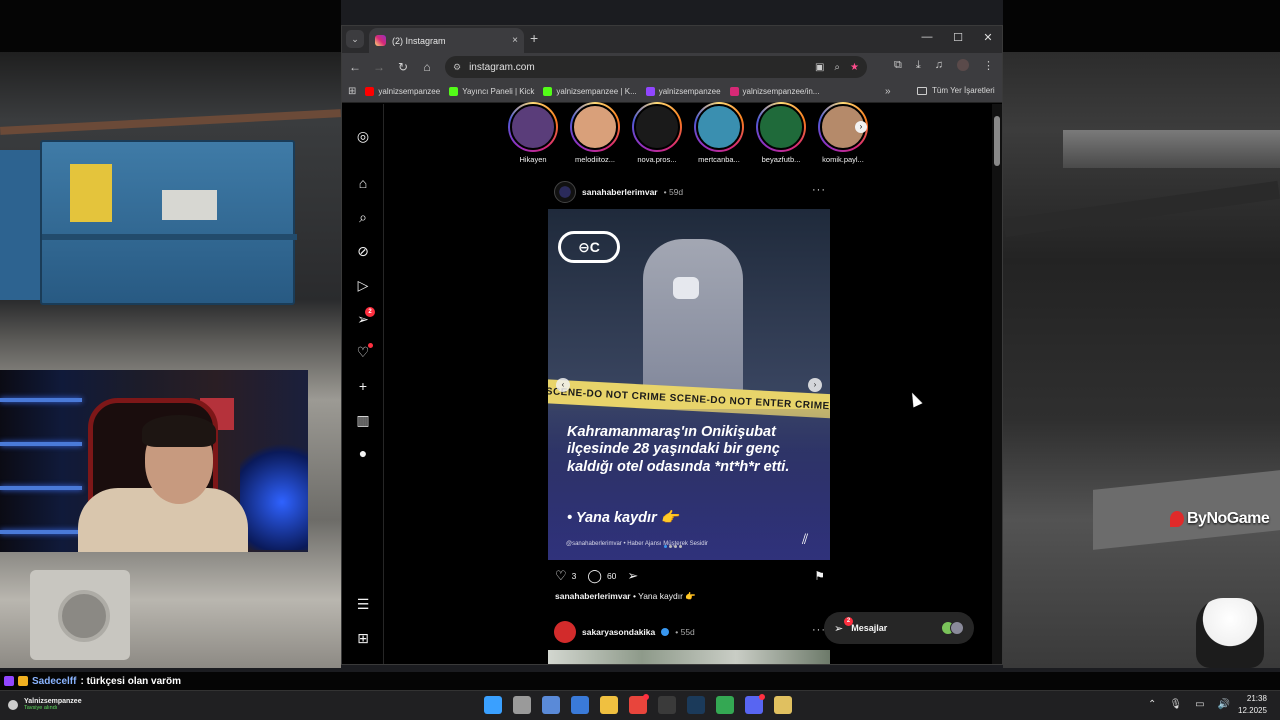 The image size is (1280, 720). What do you see at coordinates (632, 576) in the screenshot?
I see `share-icon: ➢` at bounding box center [632, 576].